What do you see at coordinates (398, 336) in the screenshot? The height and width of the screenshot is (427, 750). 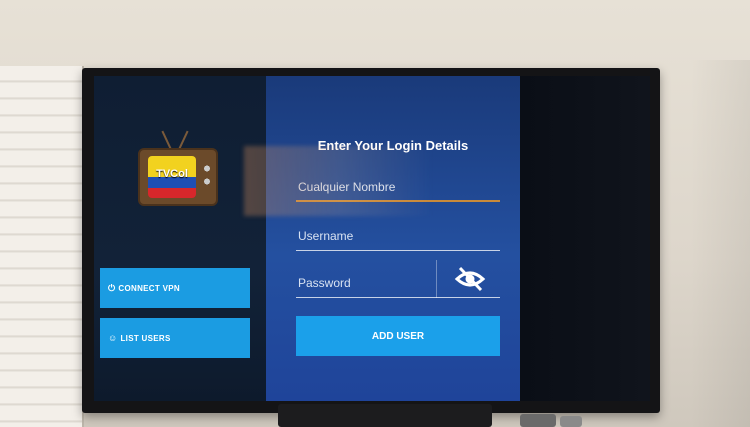 I see `add-user-button: ADD USER` at bounding box center [398, 336].